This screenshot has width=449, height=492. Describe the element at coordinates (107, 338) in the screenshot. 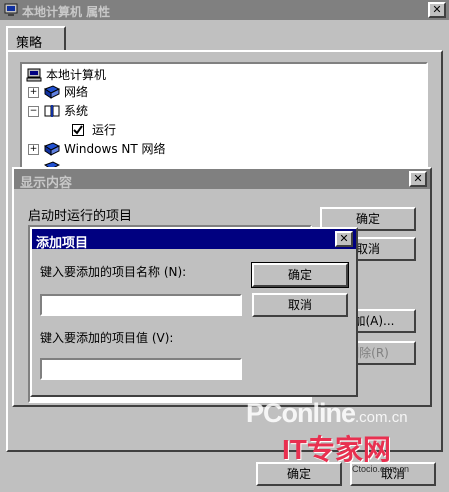

I see `item-value-label: 键入要添加的项目值 (V):` at that location.